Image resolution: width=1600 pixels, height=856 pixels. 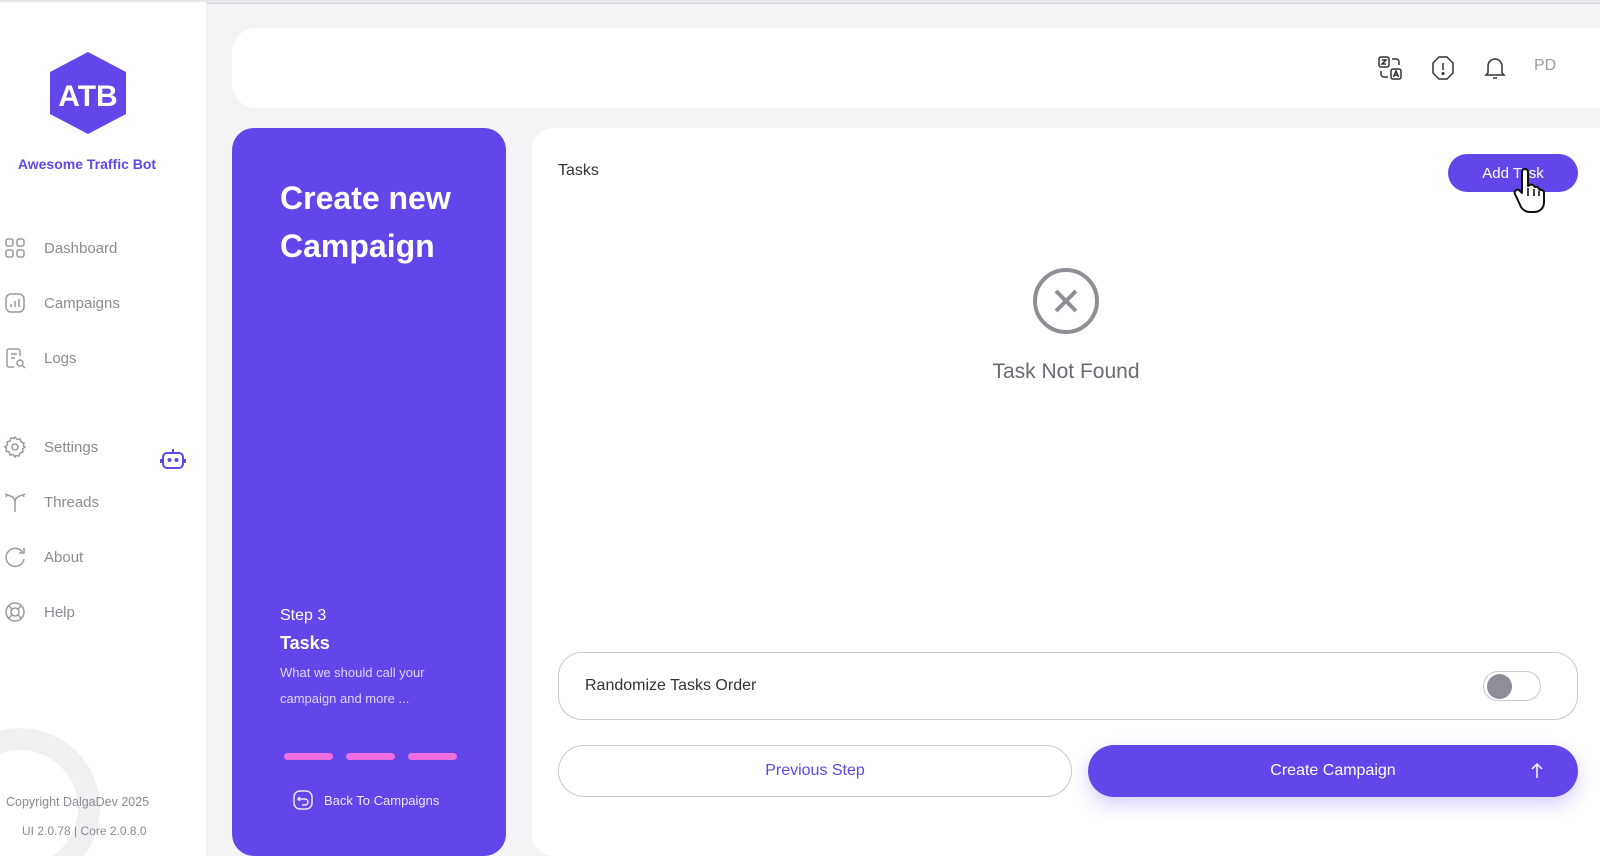 What do you see at coordinates (1551, 68) in the screenshot?
I see `avatar: PD` at bounding box center [1551, 68].